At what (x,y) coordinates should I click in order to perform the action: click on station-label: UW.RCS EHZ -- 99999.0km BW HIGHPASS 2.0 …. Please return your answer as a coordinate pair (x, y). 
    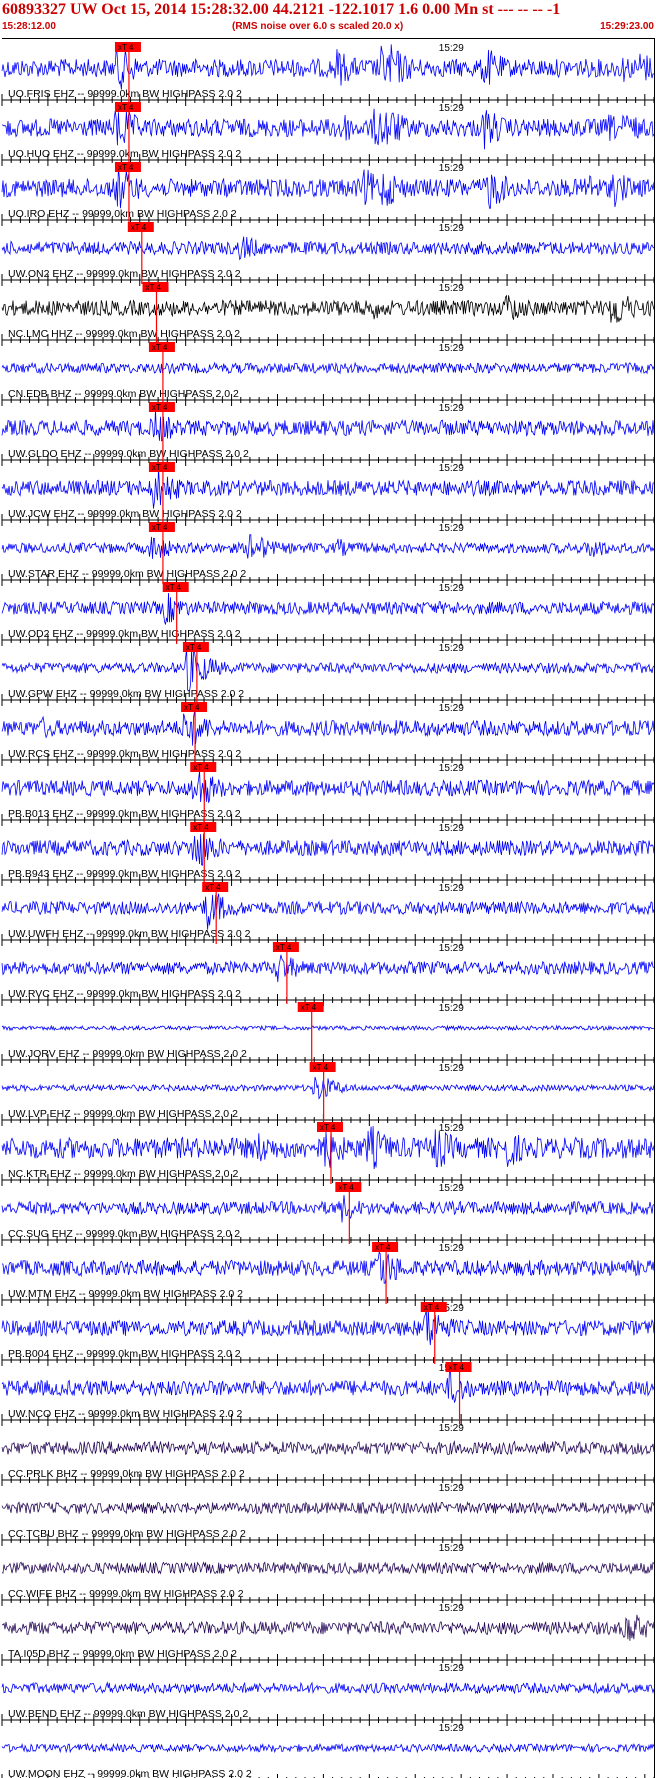
    Looking at the image, I should click on (124, 754).